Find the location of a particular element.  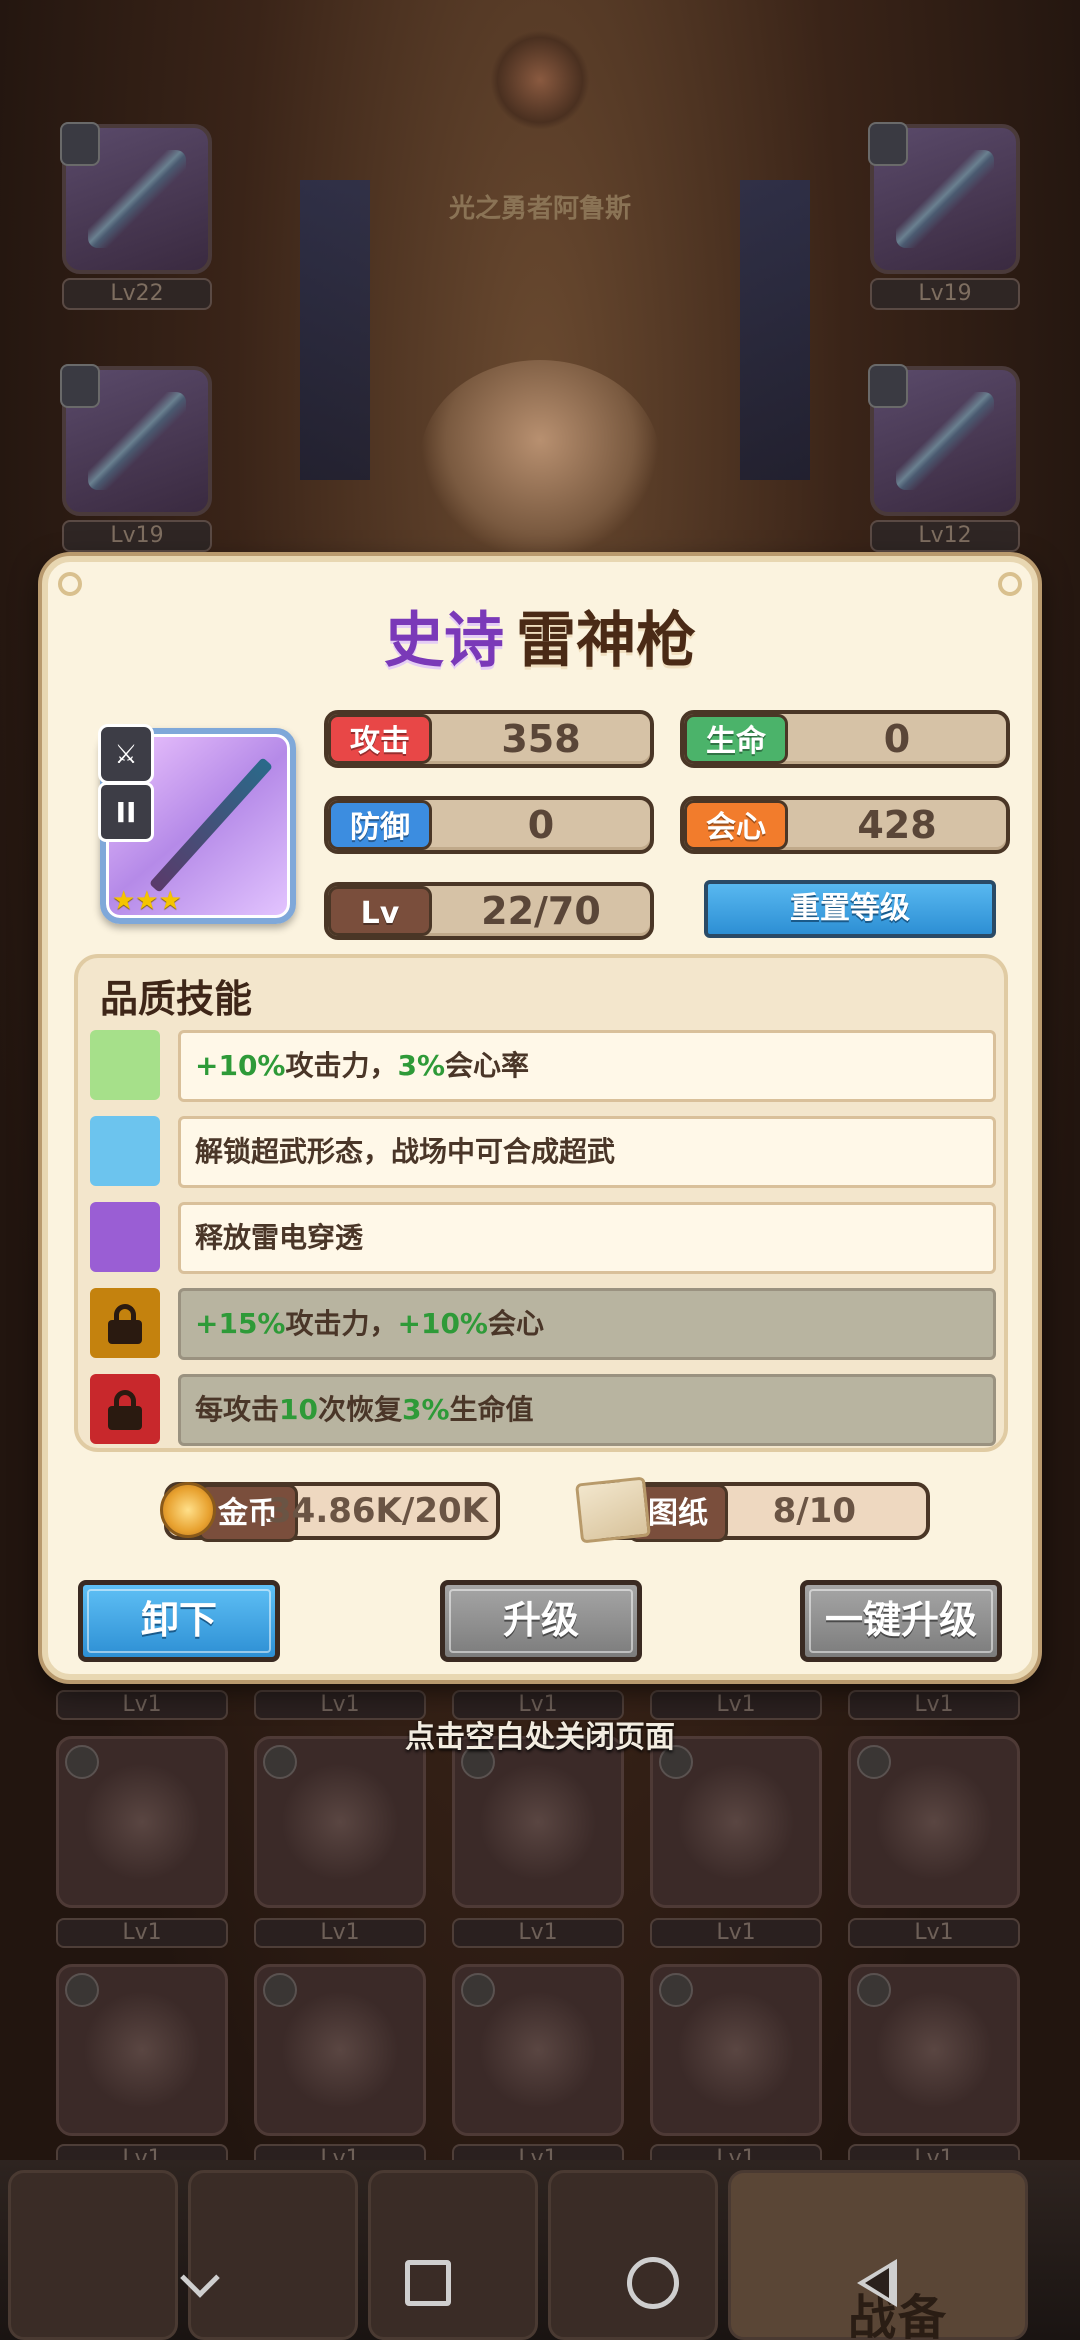

circle-icon is located at coordinates (652, 2282).